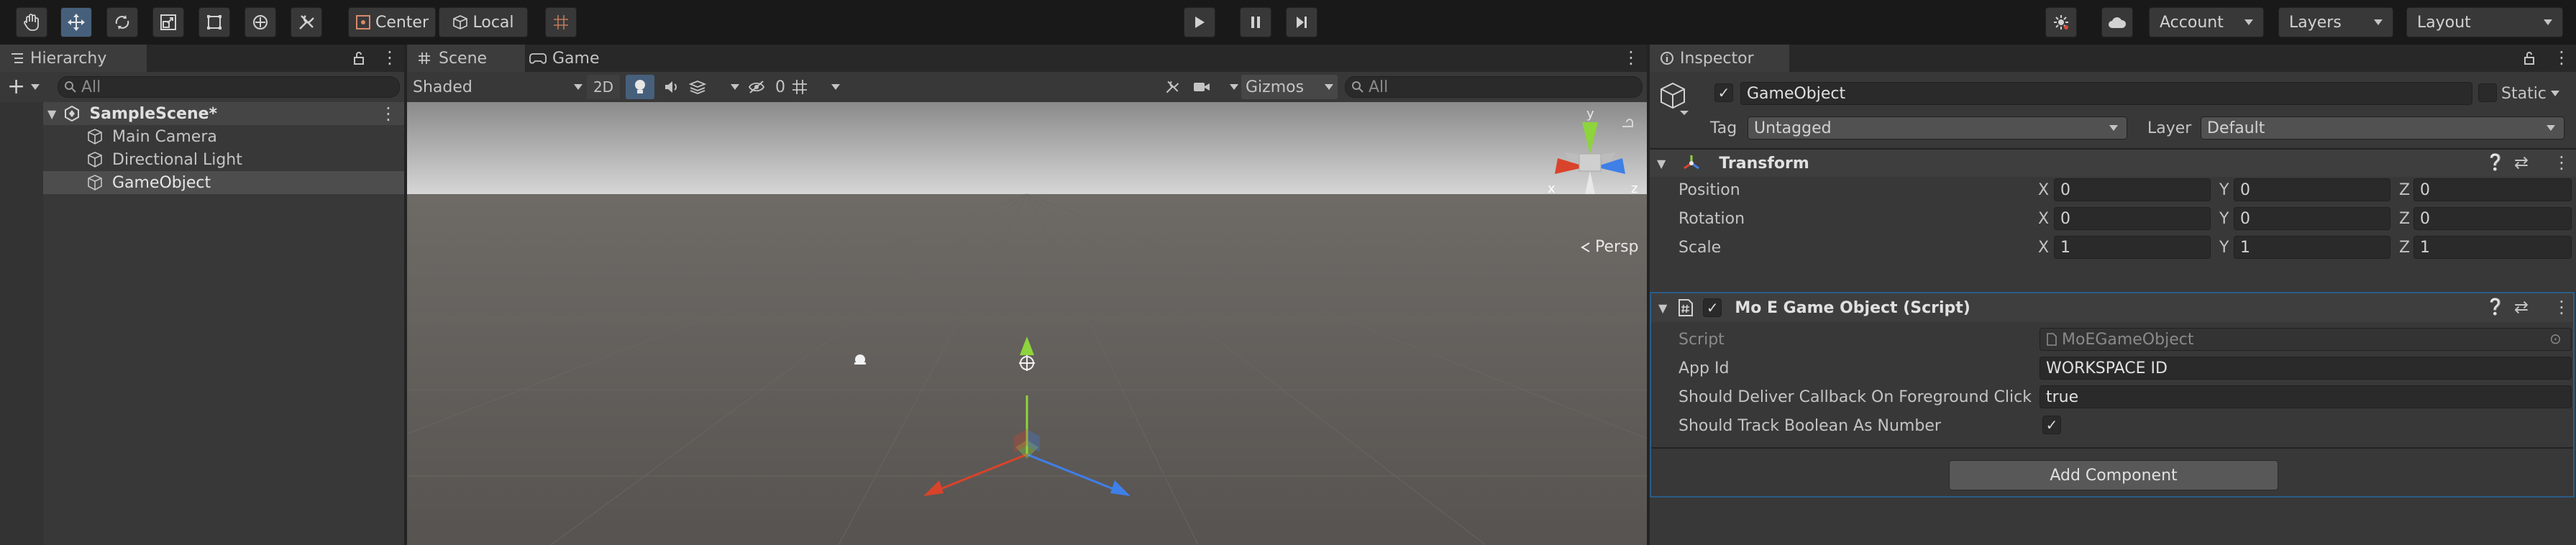 Image resolution: width=2576 pixels, height=545 pixels. Describe the element at coordinates (177, 159) in the screenshot. I see `hierarchy-item-label: Directional Light` at that location.